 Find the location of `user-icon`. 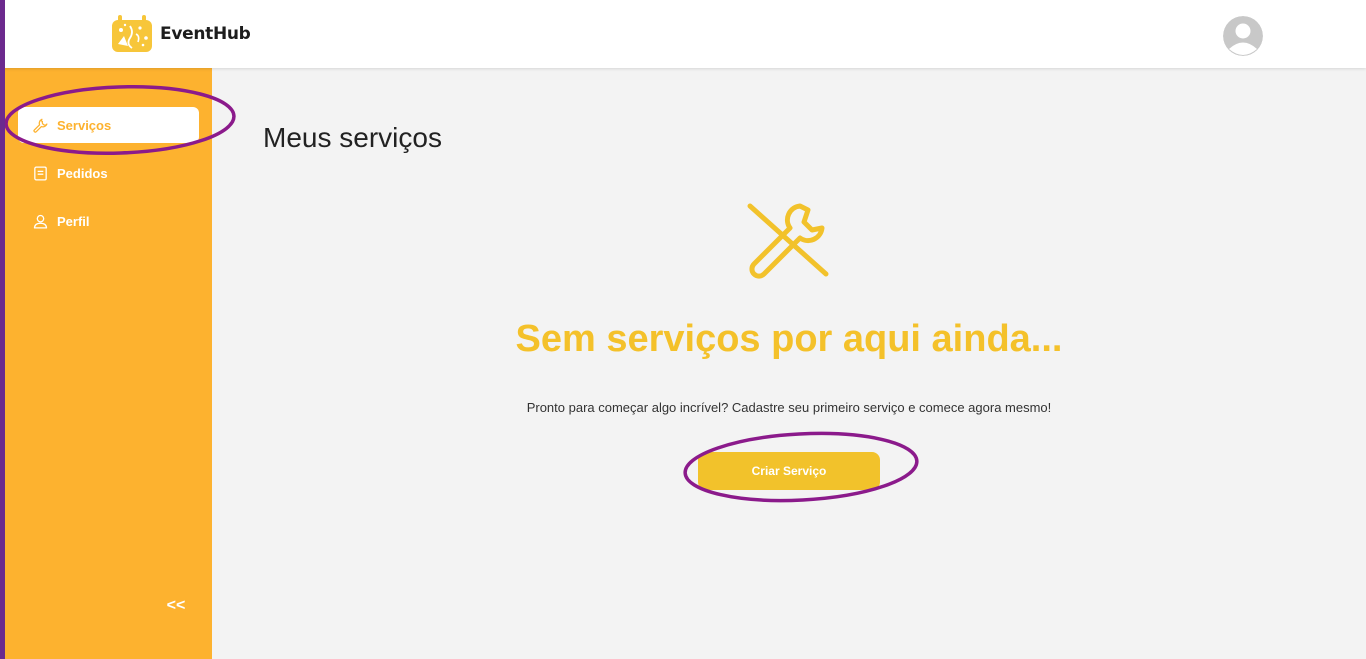

user-icon is located at coordinates (40, 221).